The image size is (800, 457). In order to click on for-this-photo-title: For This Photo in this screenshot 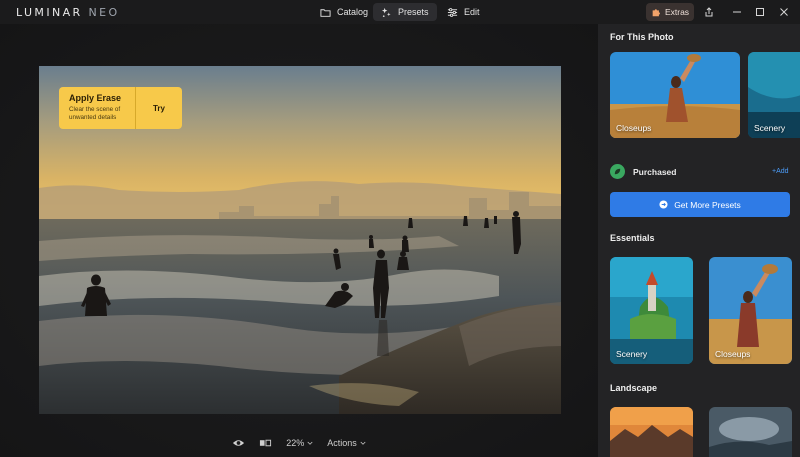, I will do `click(642, 37)`.